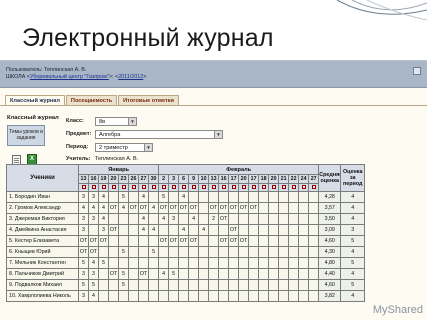 The image size is (427, 320). What do you see at coordinates (274, 179) in the screenshot?
I see `day-header: 20` at bounding box center [274, 179].